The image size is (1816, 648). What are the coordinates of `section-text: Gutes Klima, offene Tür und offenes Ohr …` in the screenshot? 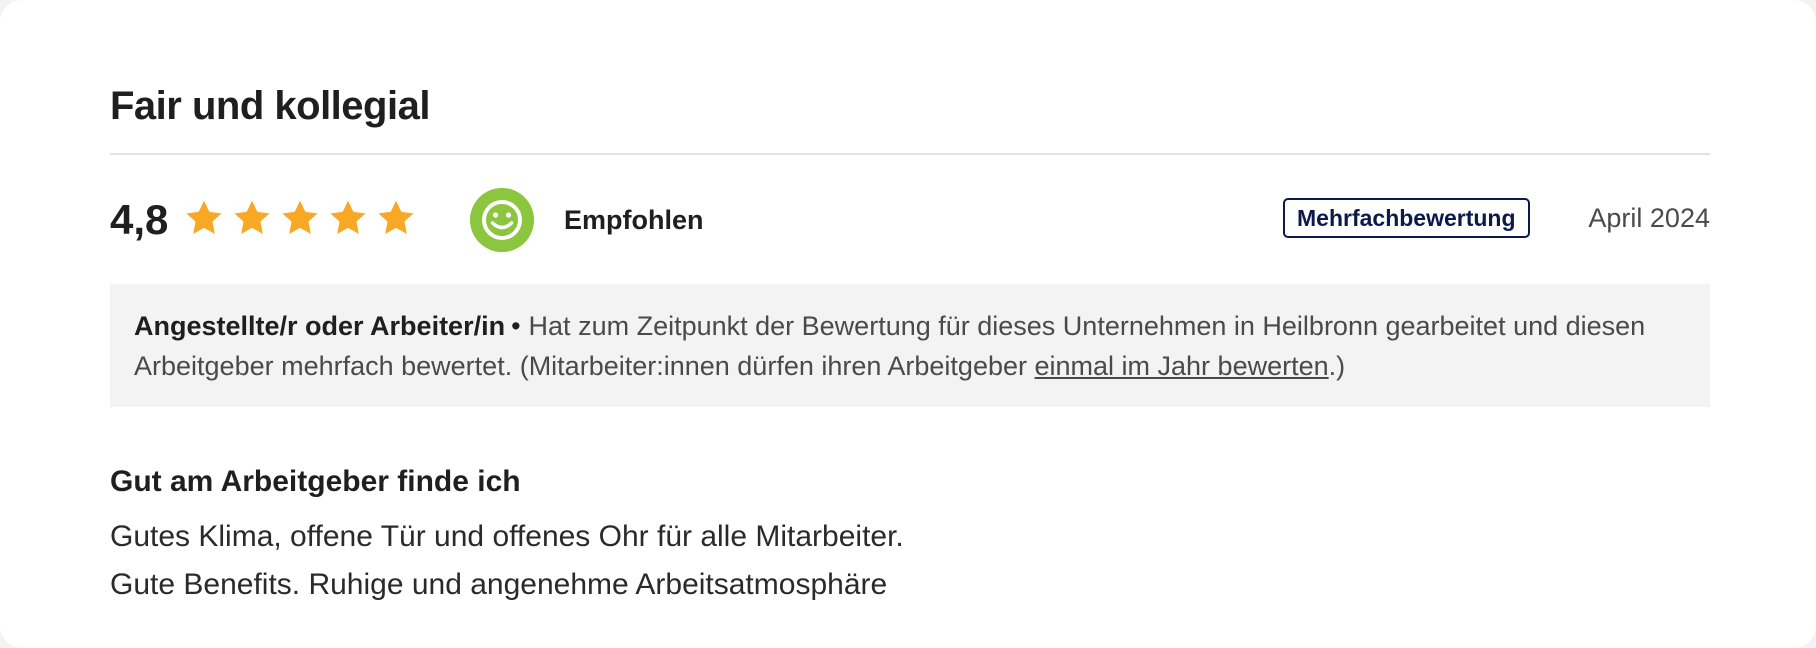 It's located at (507, 561).